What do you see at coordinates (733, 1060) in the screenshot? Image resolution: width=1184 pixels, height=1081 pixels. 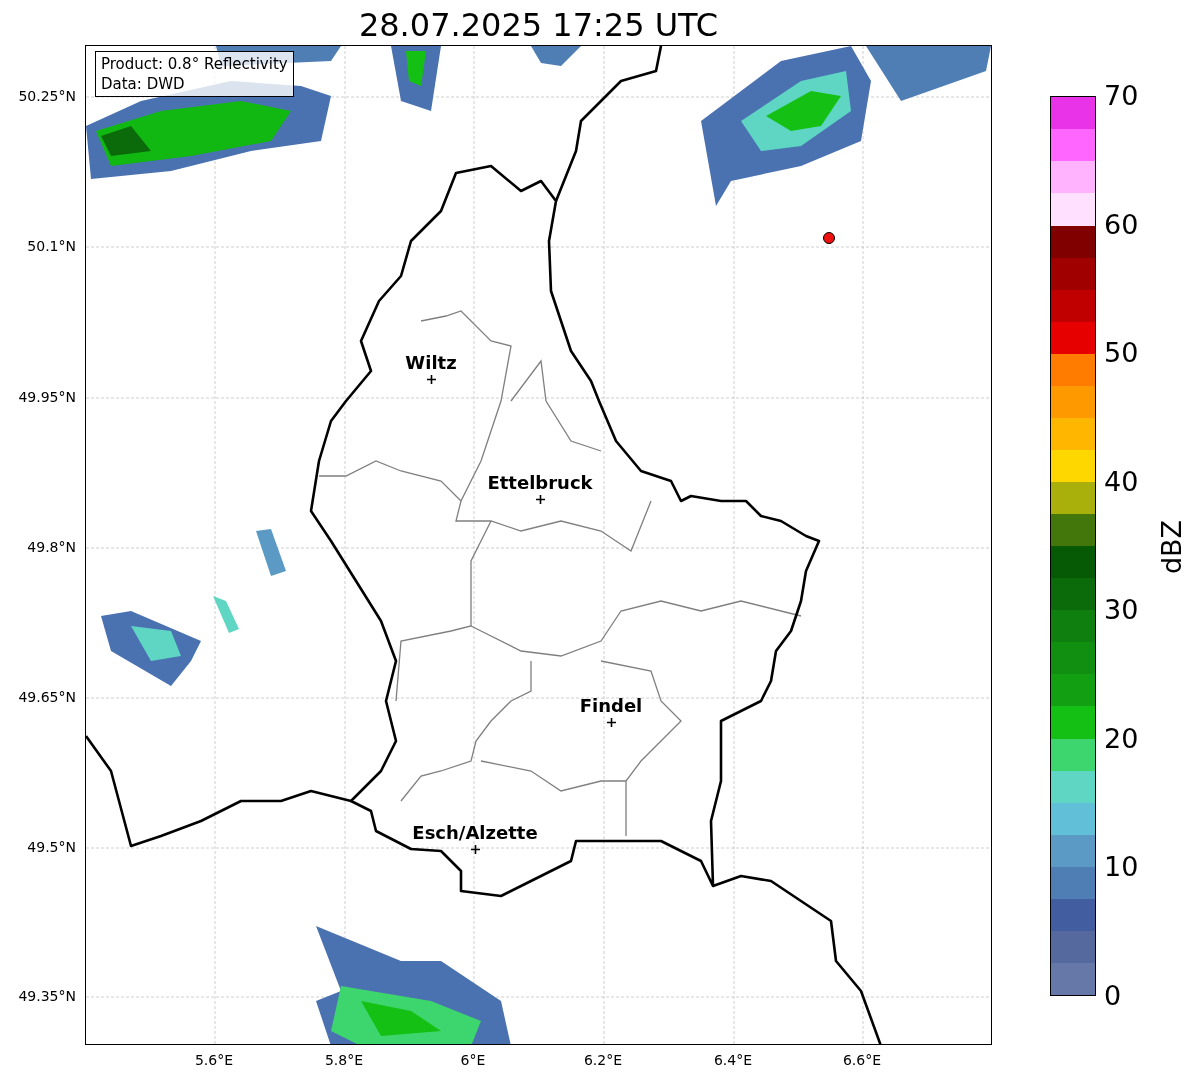 I see `longitude-tick-label: 6.4°E` at bounding box center [733, 1060].